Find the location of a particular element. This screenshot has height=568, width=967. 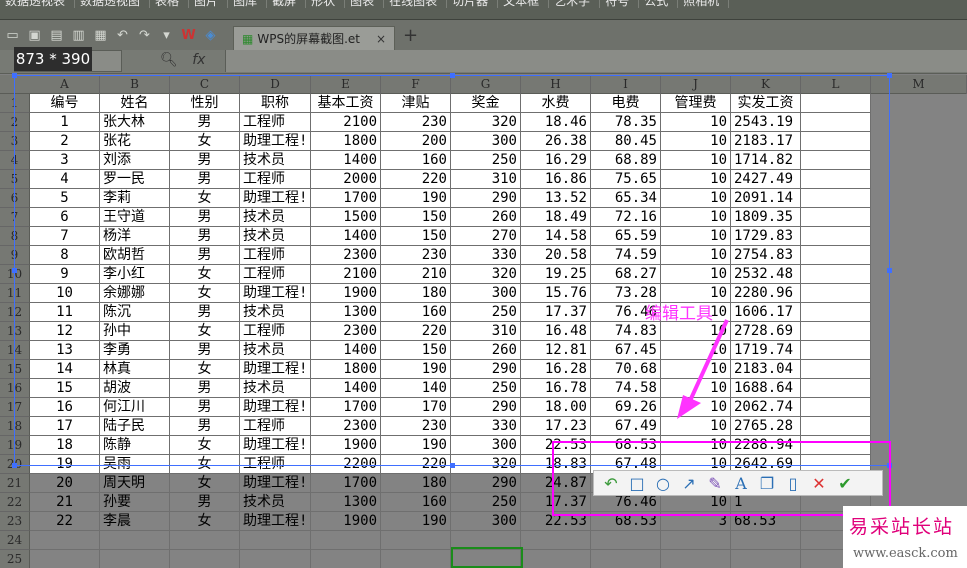

cell: 16.29 is located at coordinates (556, 160).